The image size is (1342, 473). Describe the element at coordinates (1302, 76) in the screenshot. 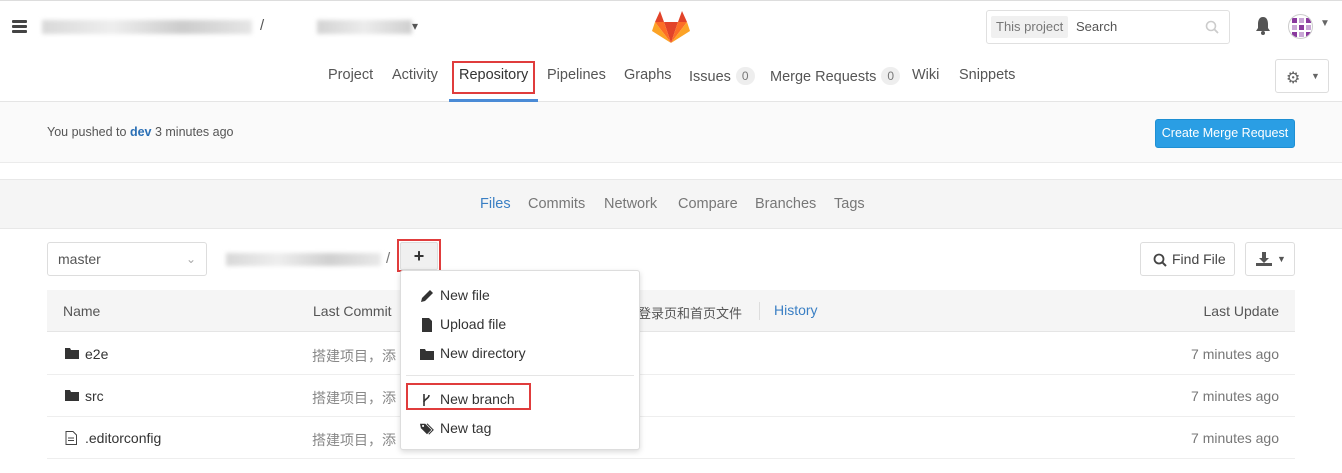

I see `settings-button: ⚙ ▼` at that location.